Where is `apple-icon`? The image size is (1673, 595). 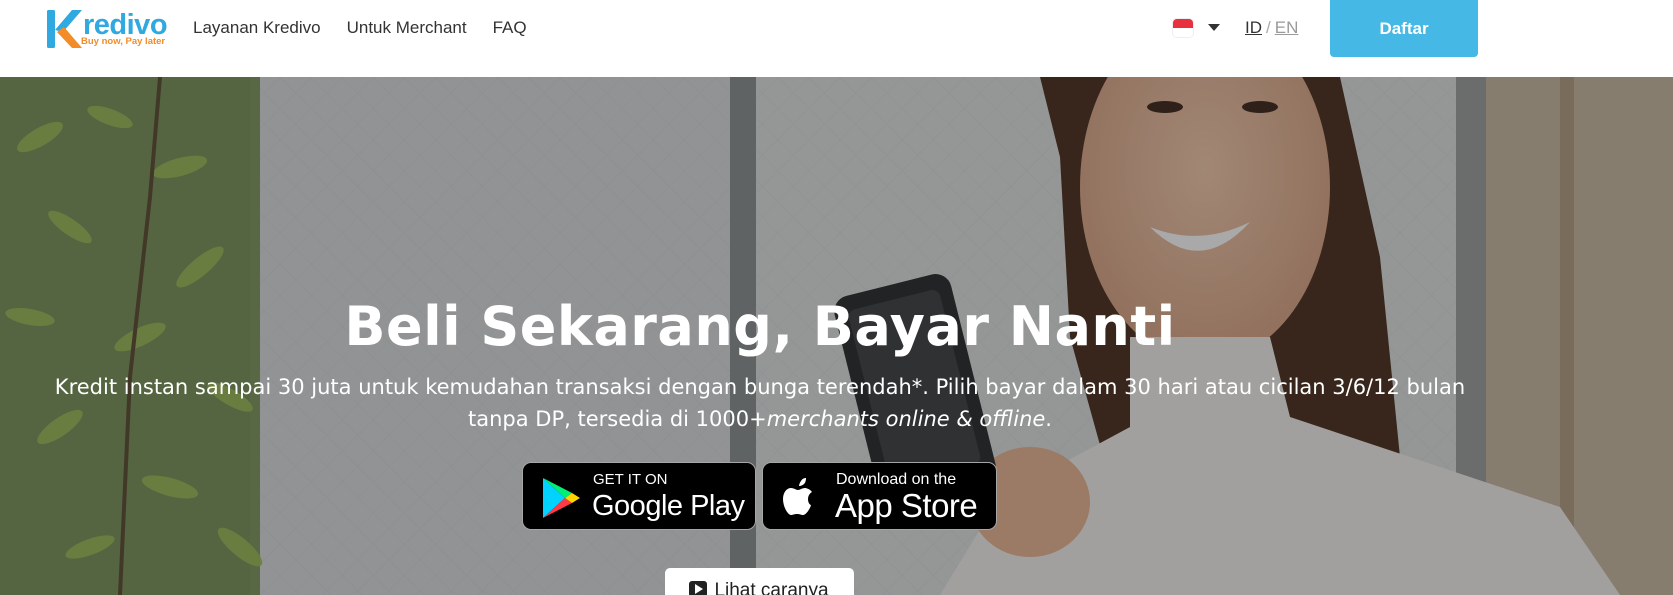 apple-icon is located at coordinates (797, 496).